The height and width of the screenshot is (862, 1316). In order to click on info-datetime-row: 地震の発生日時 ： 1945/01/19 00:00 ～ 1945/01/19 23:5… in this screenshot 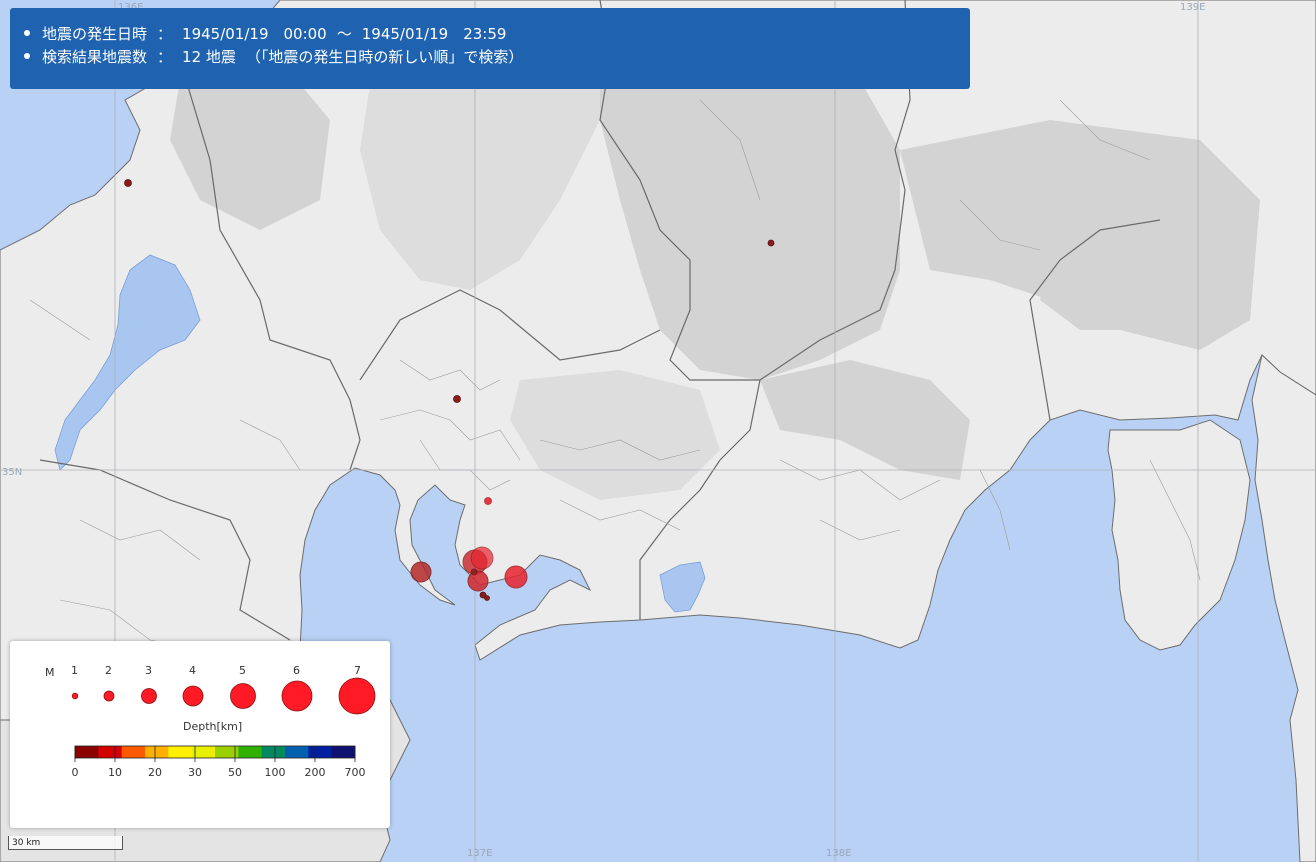, I will do `click(497, 34)`.